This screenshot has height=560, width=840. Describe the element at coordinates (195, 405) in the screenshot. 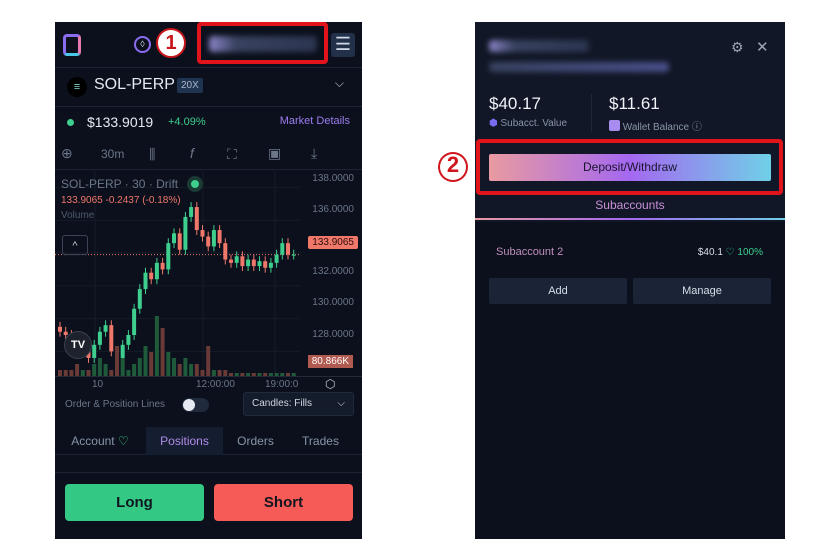

I see `order-lines-toggle` at that location.